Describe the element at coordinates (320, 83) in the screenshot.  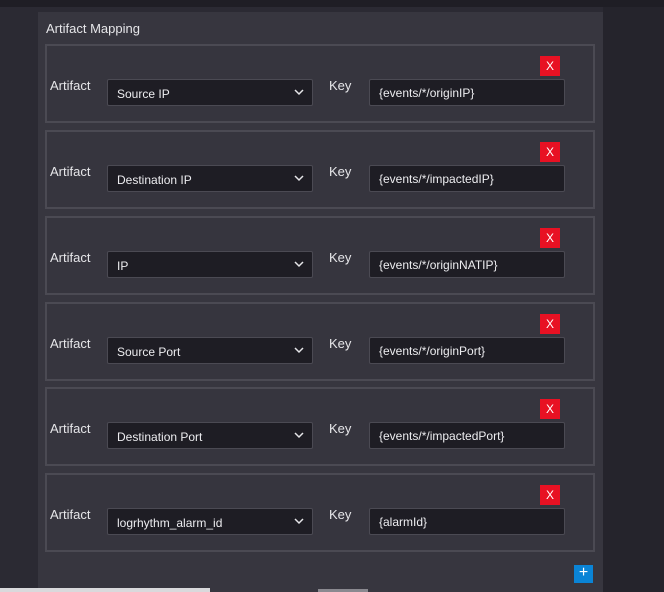
I see `mapping-row: Artifact Source IP Key X` at that location.